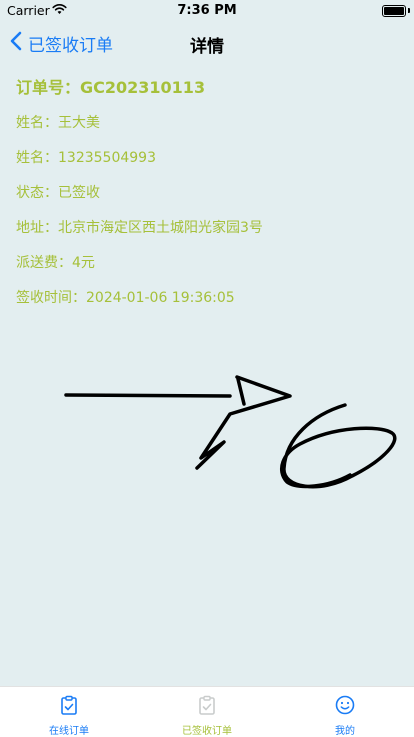 This screenshot has height=737, width=414. I want to click on tab-signed-orders: 已签收订单, so click(207, 712).